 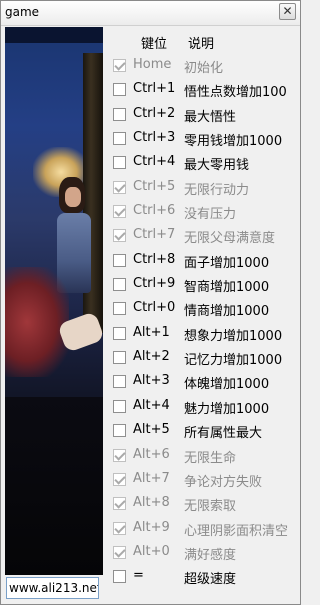 I want to click on website-link-field: www.ali213.net, so click(x=52, y=588).